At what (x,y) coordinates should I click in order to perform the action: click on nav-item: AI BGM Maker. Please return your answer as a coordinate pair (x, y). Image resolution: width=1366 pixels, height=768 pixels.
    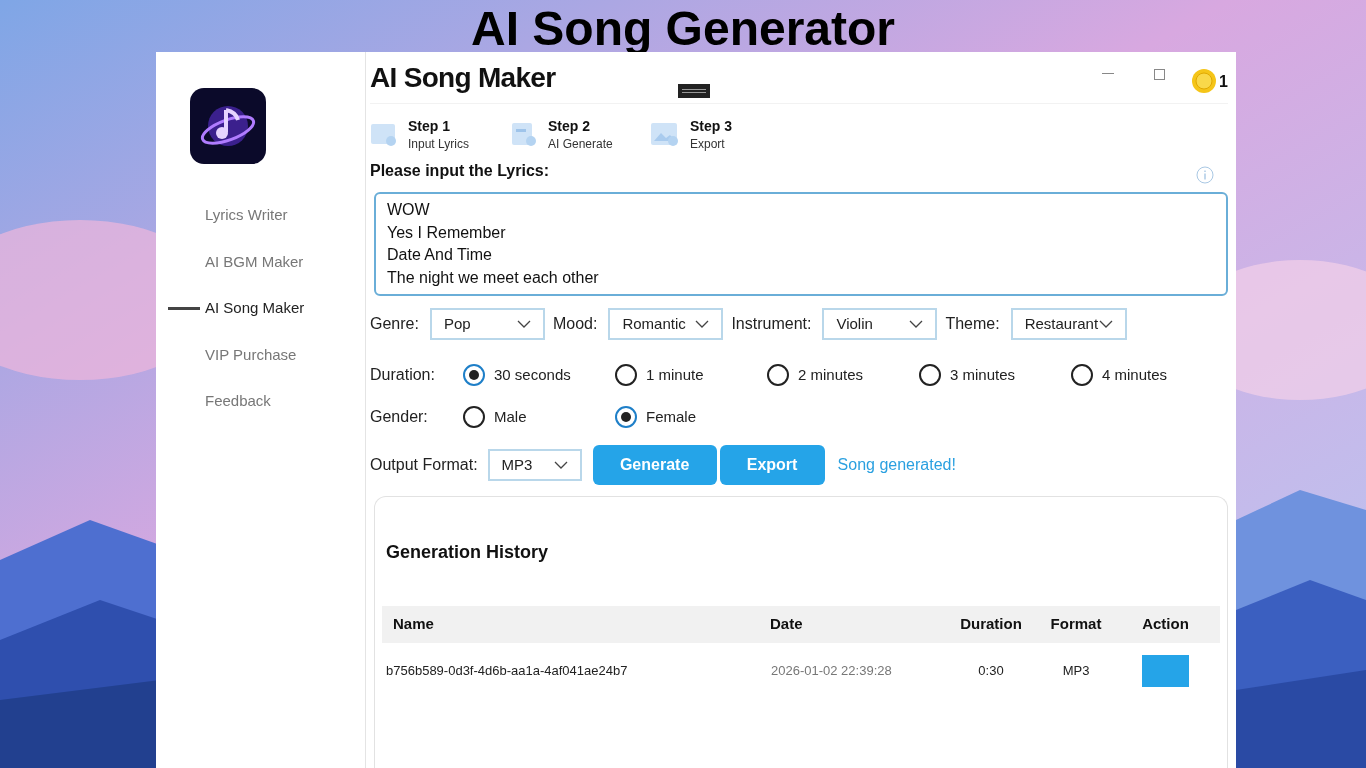
    Looking at the image, I should click on (260, 261).